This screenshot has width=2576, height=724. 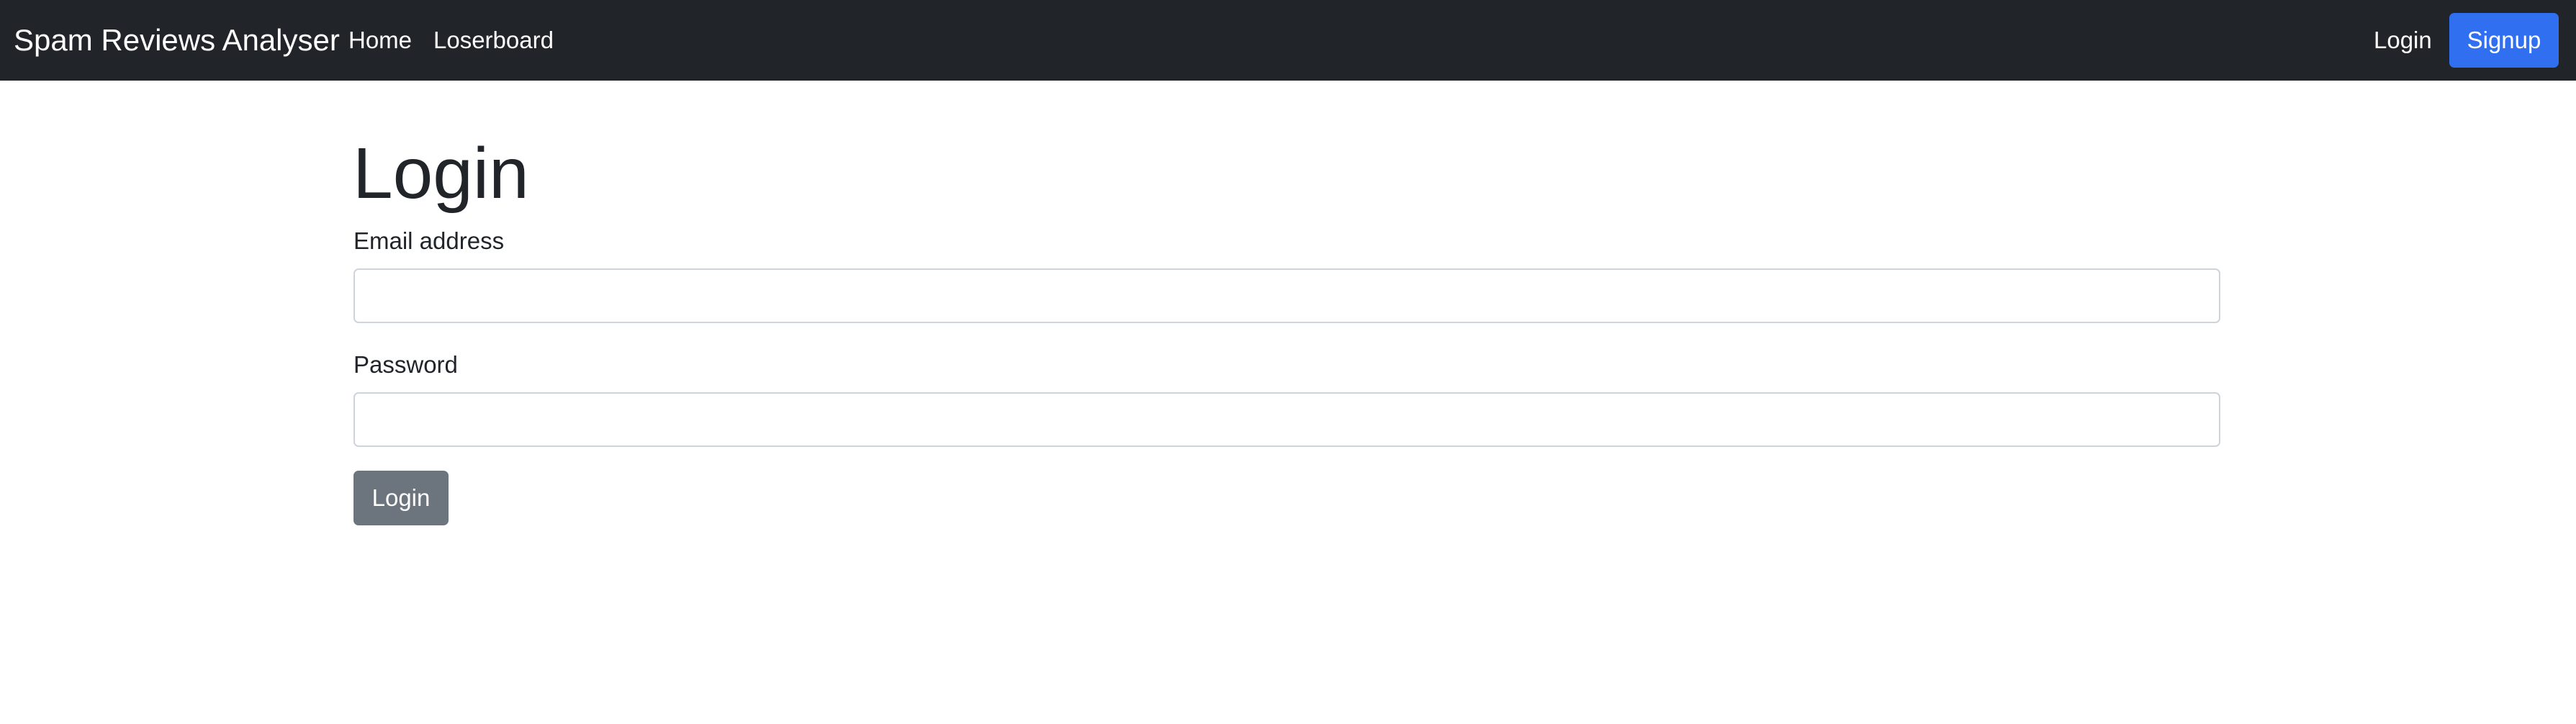 What do you see at coordinates (2504, 40) in the screenshot?
I see `signup-button: Signup` at bounding box center [2504, 40].